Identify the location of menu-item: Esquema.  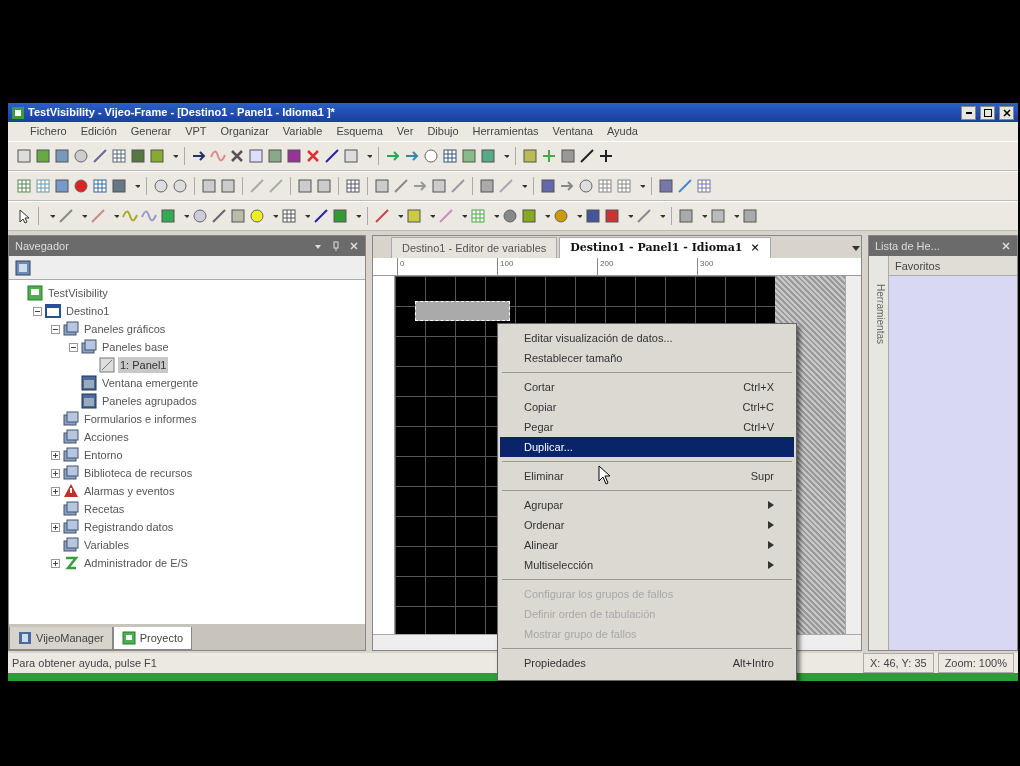
(359, 131).